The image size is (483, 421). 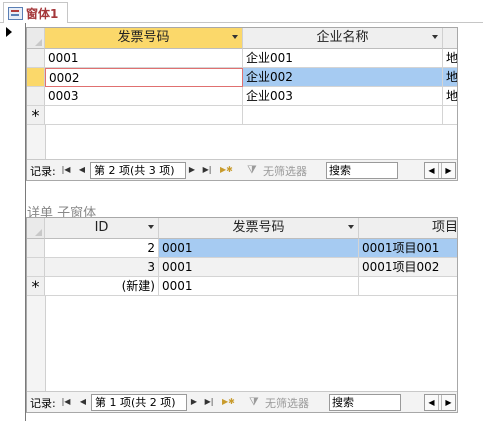 What do you see at coordinates (138, 170) in the screenshot?
I see `current-record-field: 第 2 项(共 3 项)` at bounding box center [138, 170].